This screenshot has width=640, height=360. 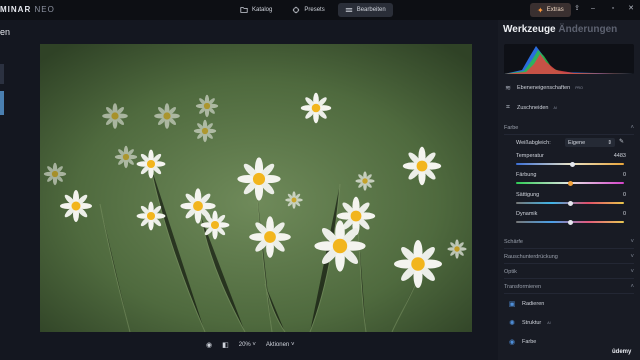 What do you see at coordinates (529, 323) in the screenshot?
I see `tool-struktur: ✺ Struktur AI` at bounding box center [529, 323].